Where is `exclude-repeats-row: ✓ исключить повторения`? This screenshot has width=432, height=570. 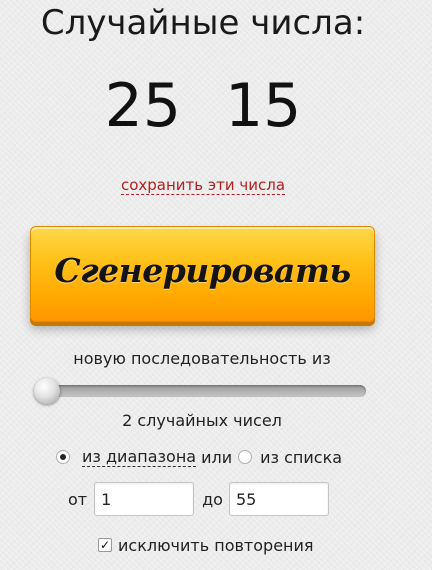
exclude-repeats-row: ✓ исключить повторения is located at coordinates (206, 545).